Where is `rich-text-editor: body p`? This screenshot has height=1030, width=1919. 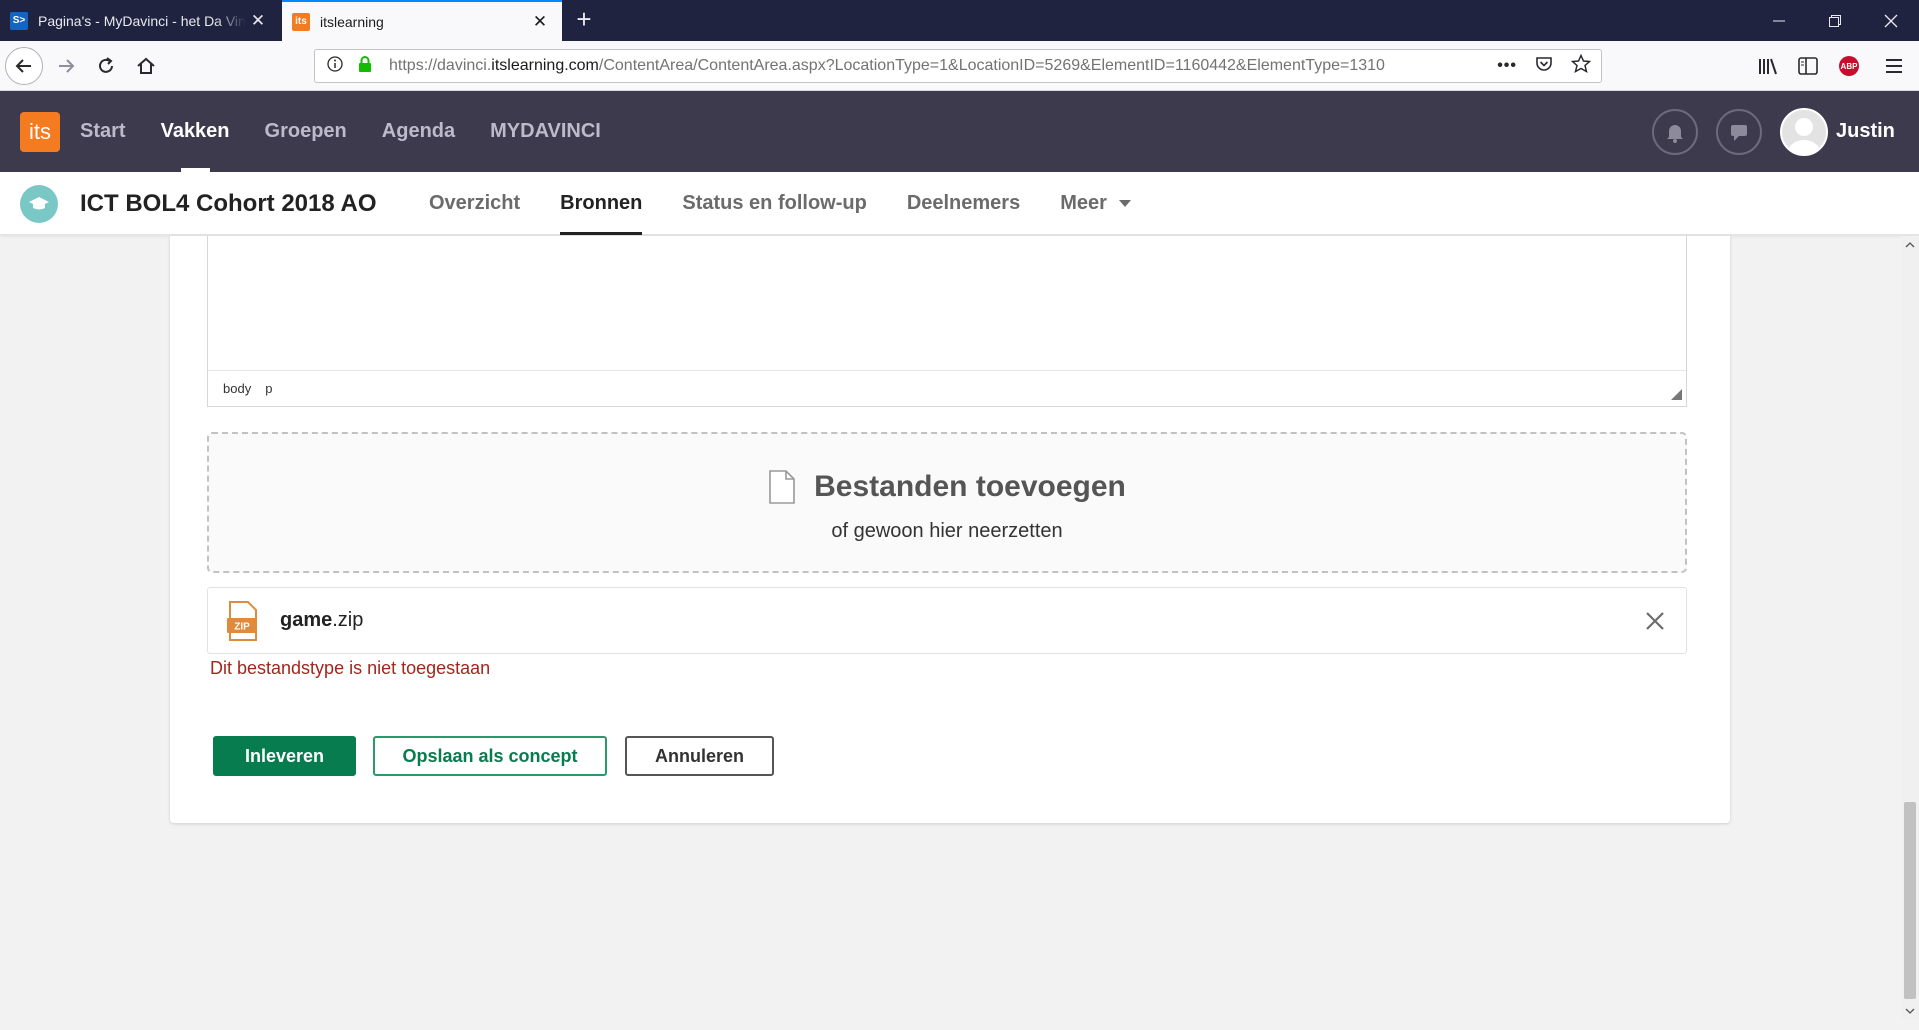
rich-text-editor: body p is located at coordinates (947, 321).